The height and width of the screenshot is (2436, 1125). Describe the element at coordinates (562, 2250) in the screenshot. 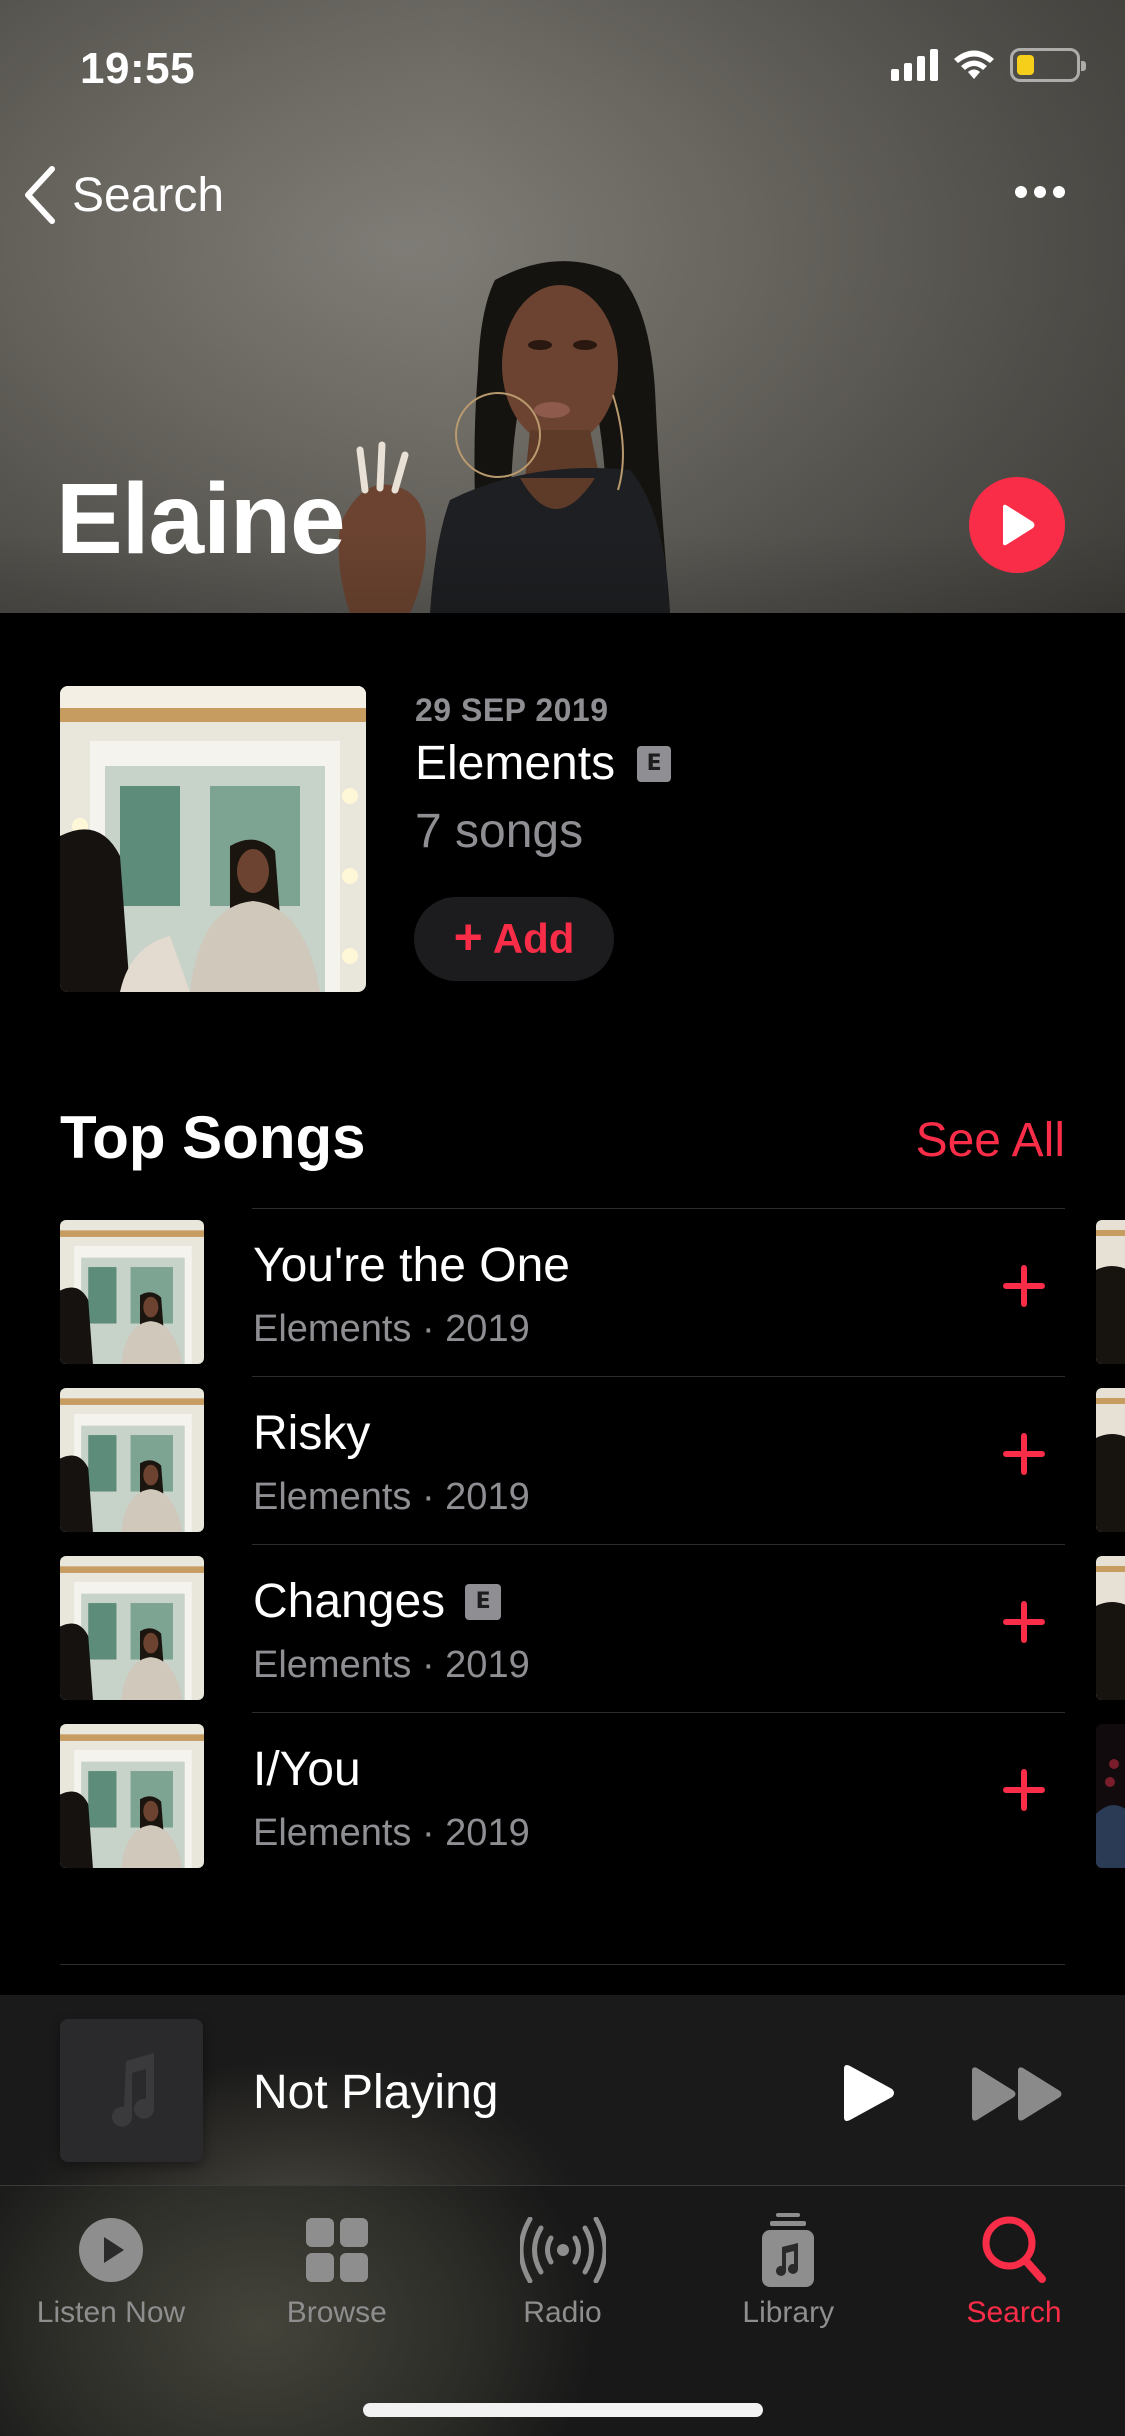

I see `radio-broadcast-icon` at that location.